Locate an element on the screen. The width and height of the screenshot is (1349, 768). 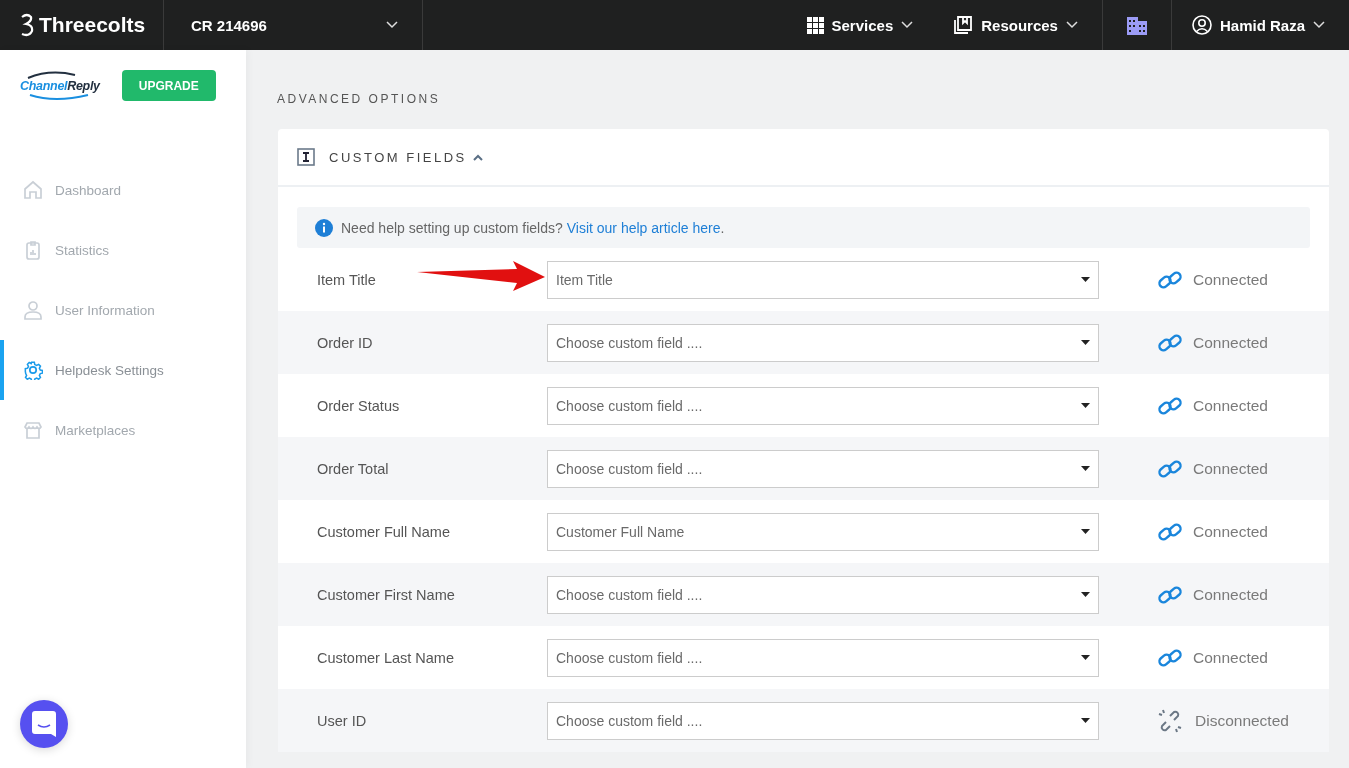
connection-status: Disconnected is located at coordinates (1242, 720).